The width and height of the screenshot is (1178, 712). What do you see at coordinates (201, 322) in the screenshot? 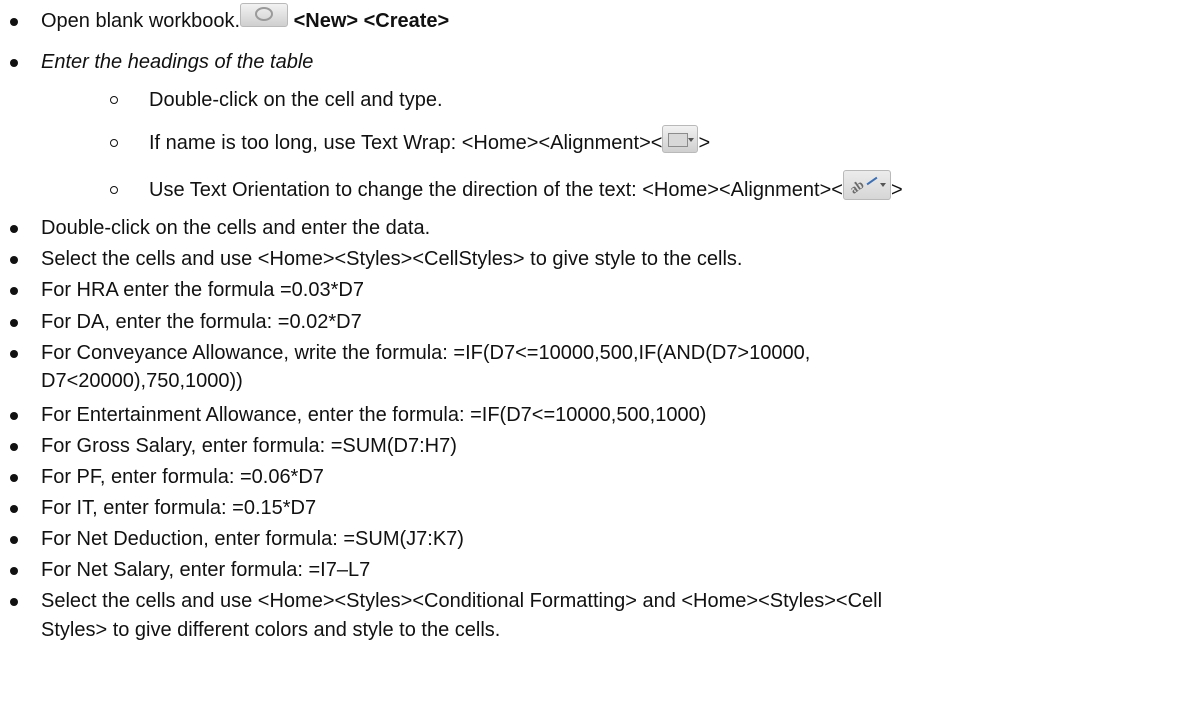
I see `item-text: For DA, enter the formula: =0.02*D7` at bounding box center [201, 322].